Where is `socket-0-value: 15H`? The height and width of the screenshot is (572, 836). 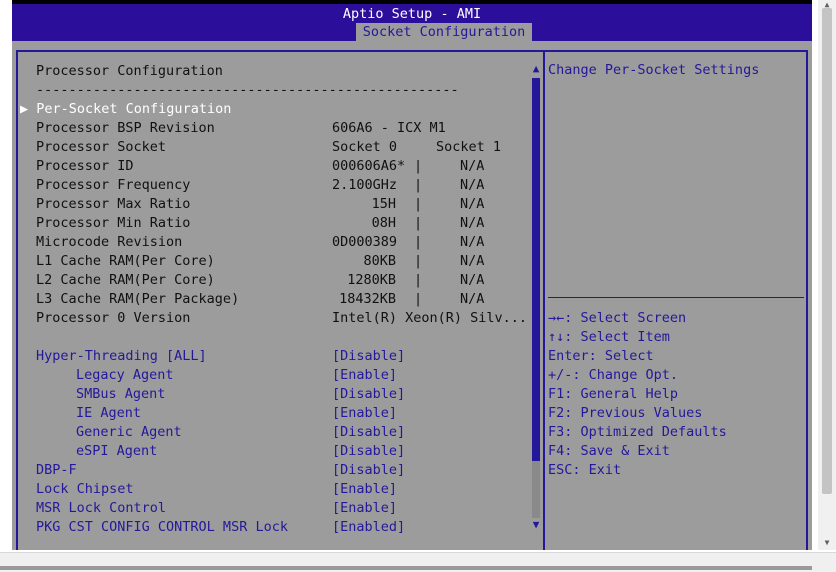
socket-0-value: 15H is located at coordinates (383, 204).